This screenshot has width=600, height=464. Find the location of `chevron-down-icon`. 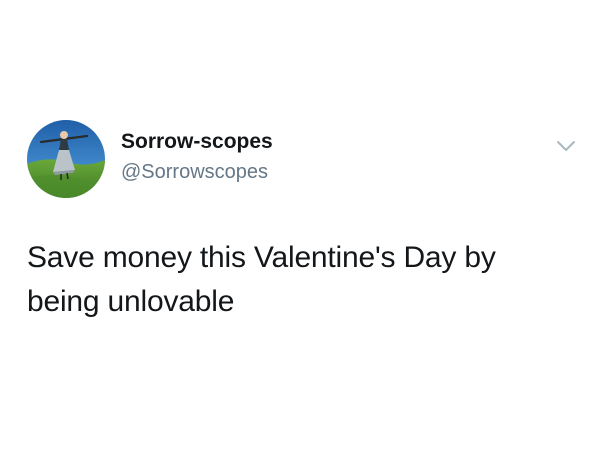

chevron-down-icon is located at coordinates (566, 146).